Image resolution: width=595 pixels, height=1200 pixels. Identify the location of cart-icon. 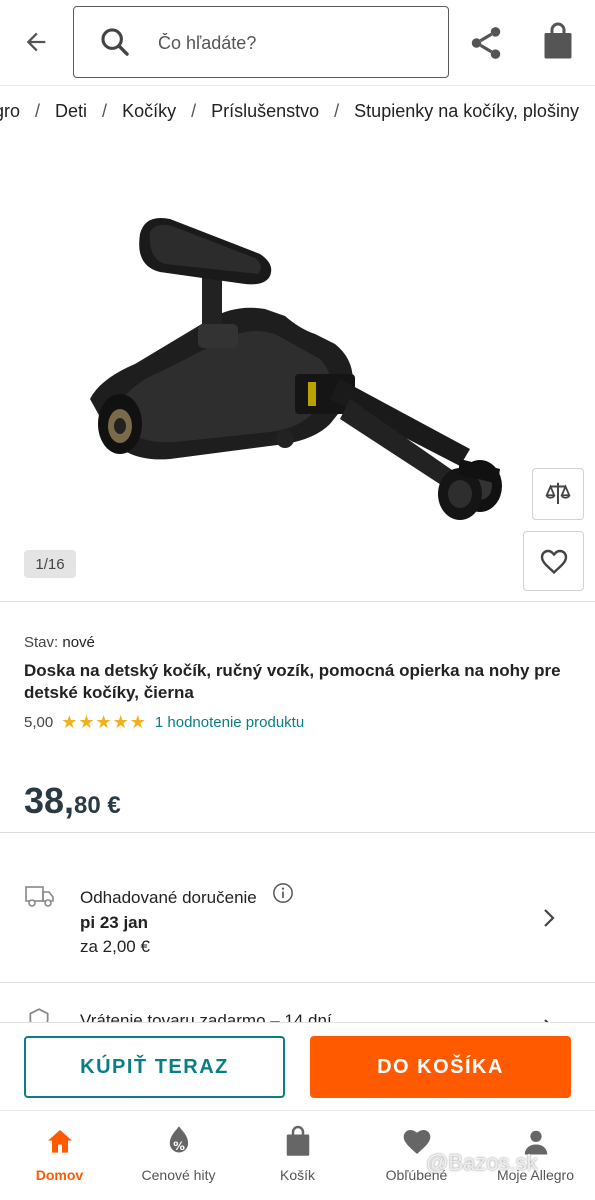
(297, 1140).